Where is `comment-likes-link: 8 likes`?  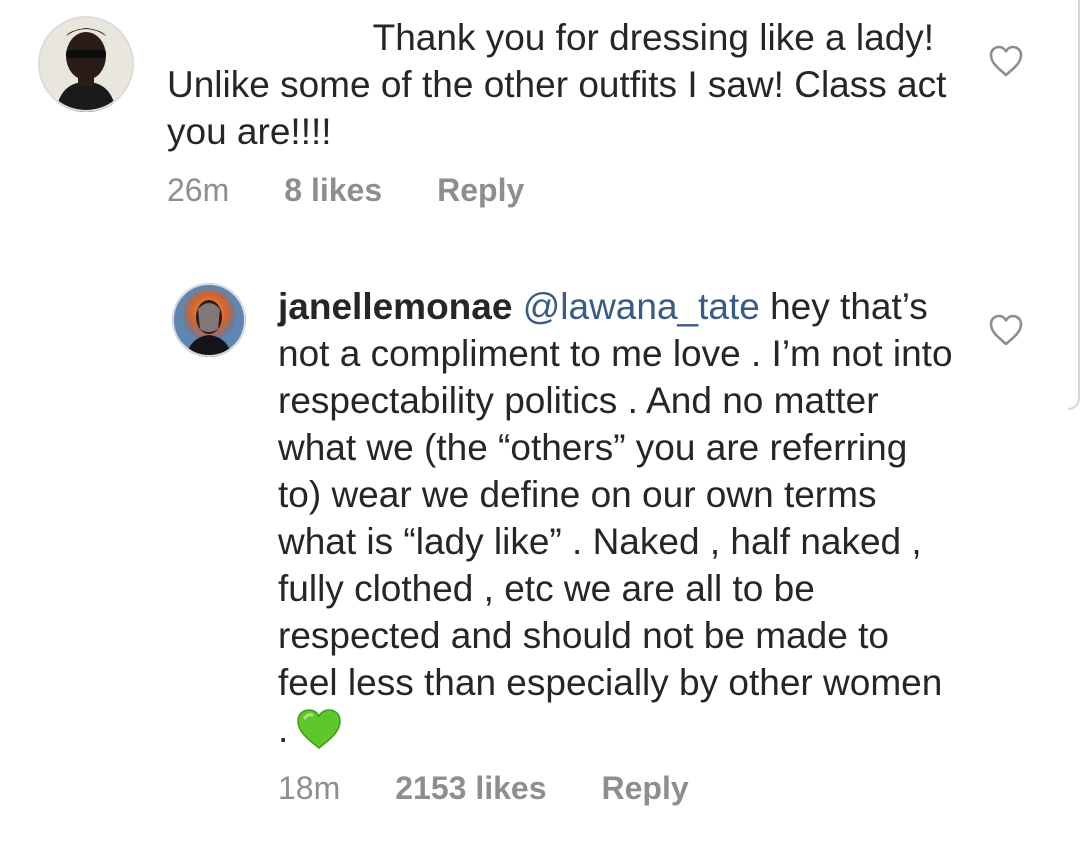 comment-likes-link: 8 likes is located at coordinates (333, 190).